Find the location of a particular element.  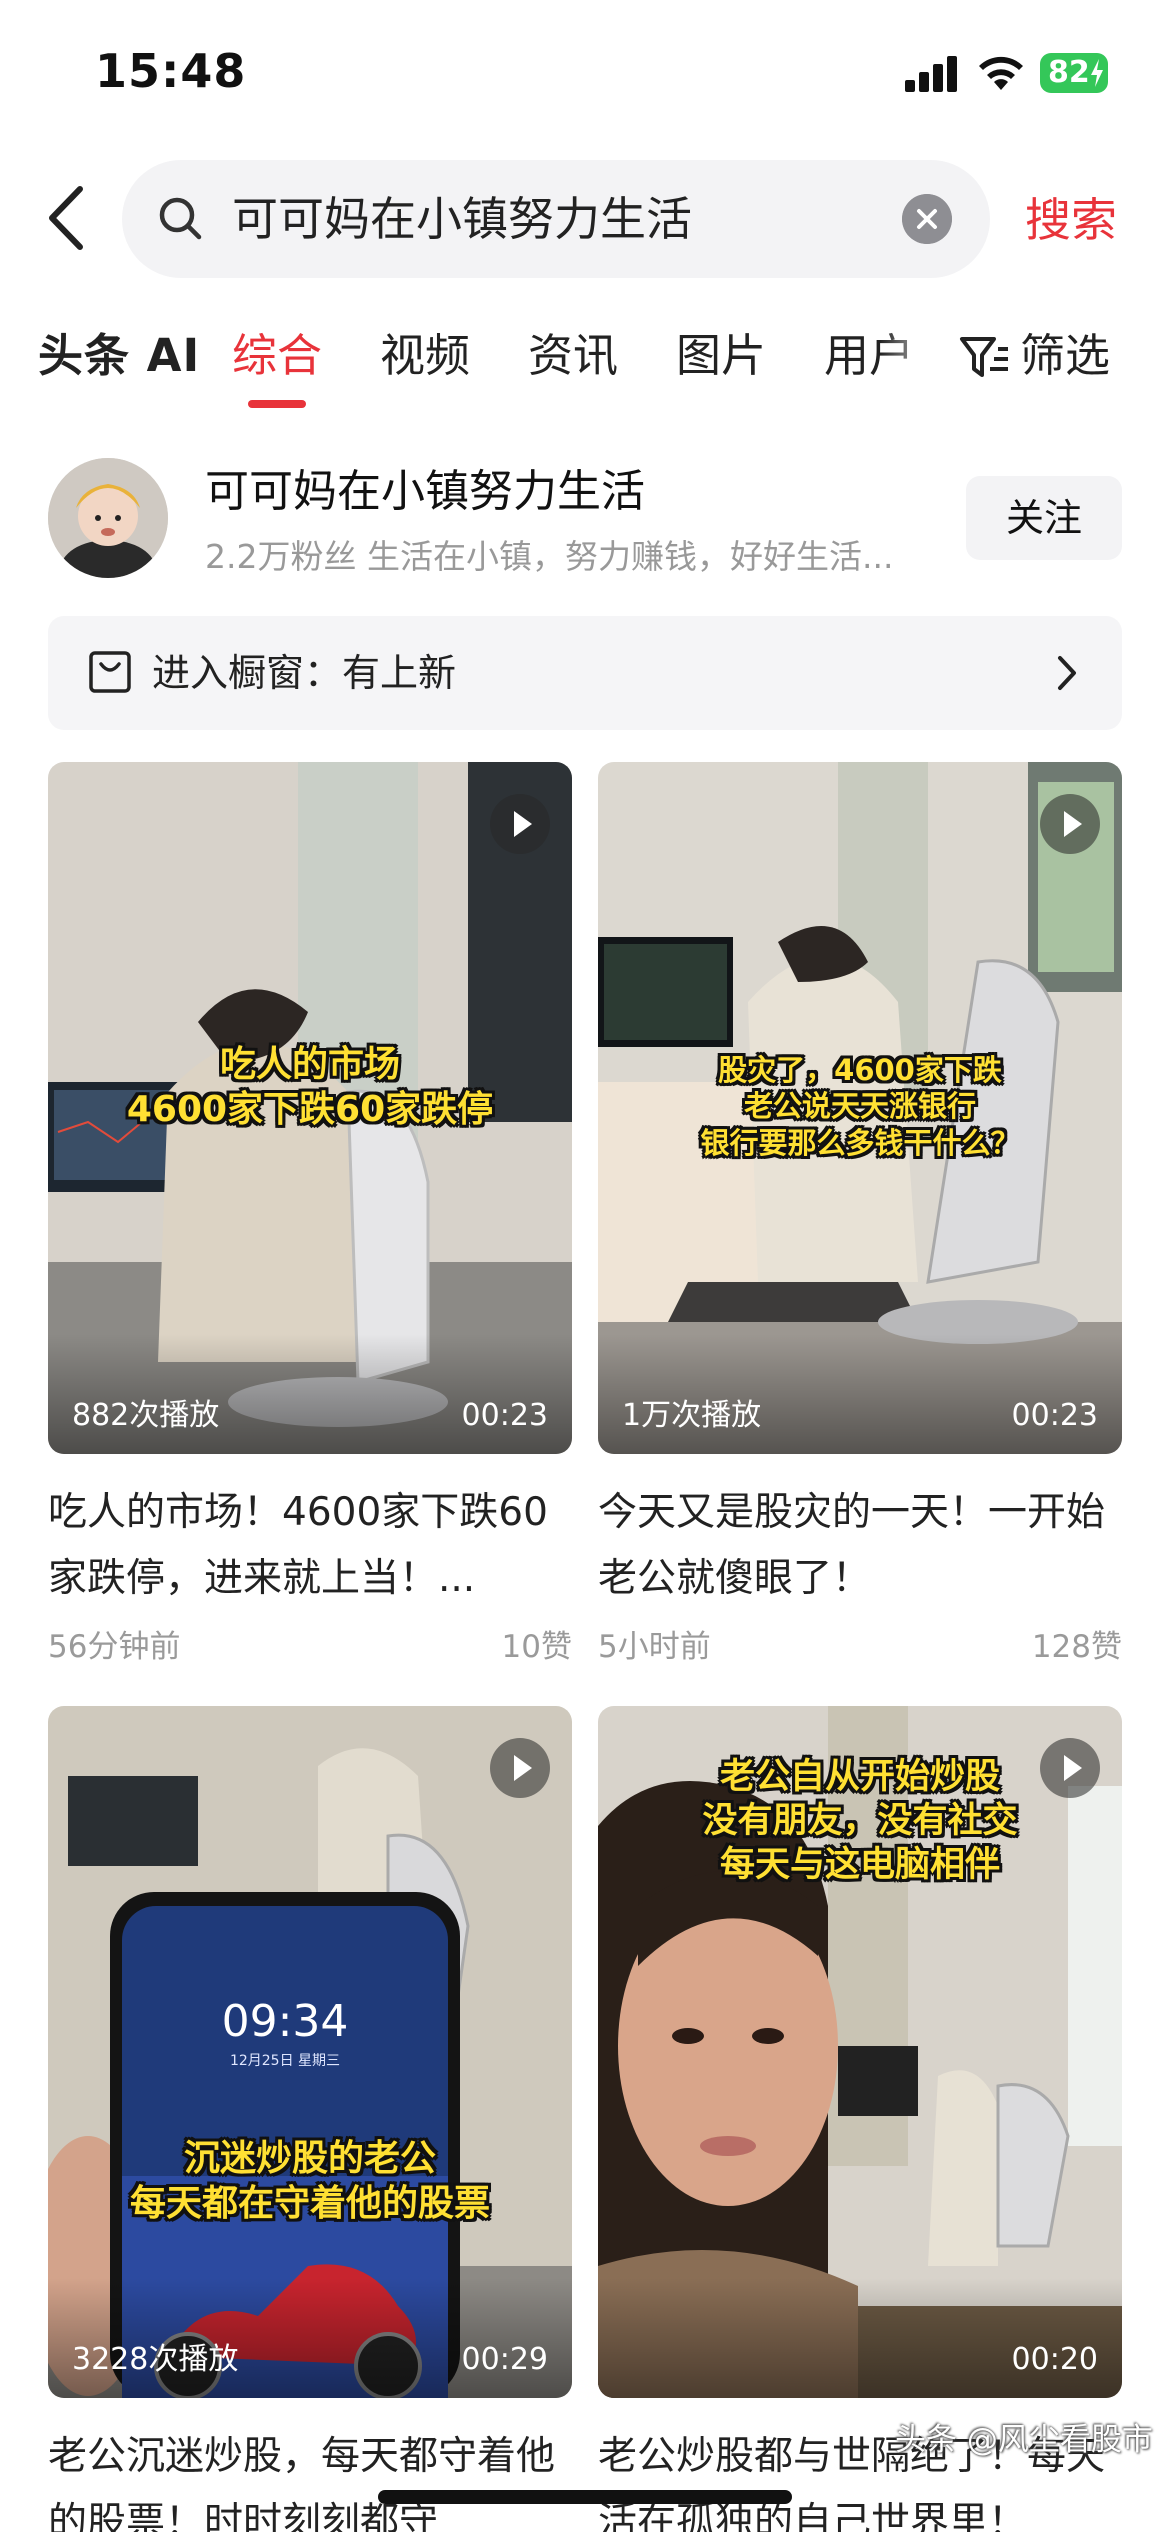

tab-fade-overlay is located at coordinates (915, 360).